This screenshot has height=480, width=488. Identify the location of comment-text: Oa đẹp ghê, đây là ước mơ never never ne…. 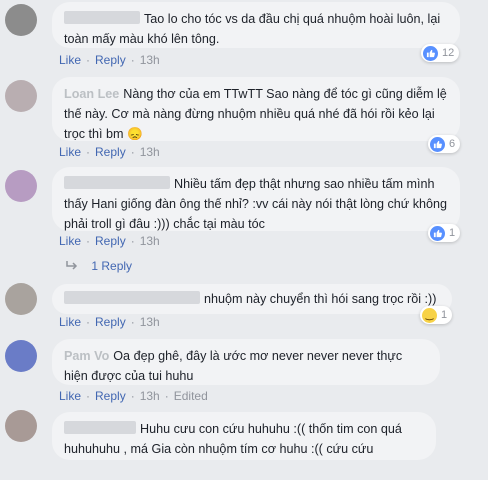
(233, 366).